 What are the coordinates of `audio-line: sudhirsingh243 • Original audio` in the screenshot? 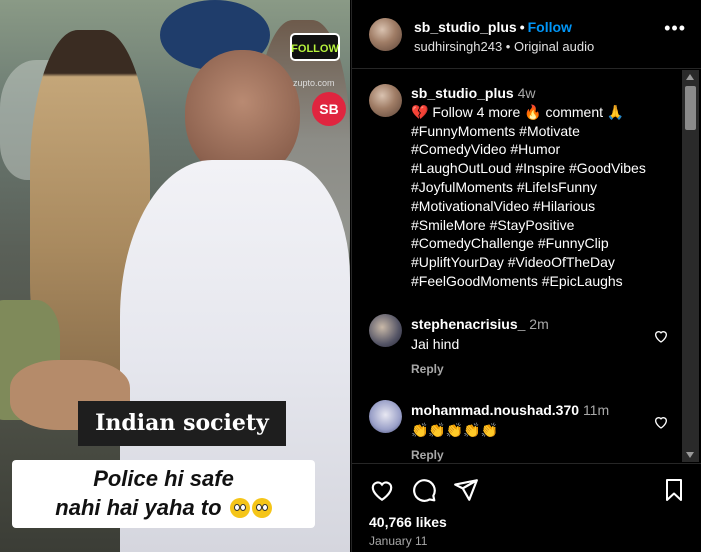 It's located at (504, 46).